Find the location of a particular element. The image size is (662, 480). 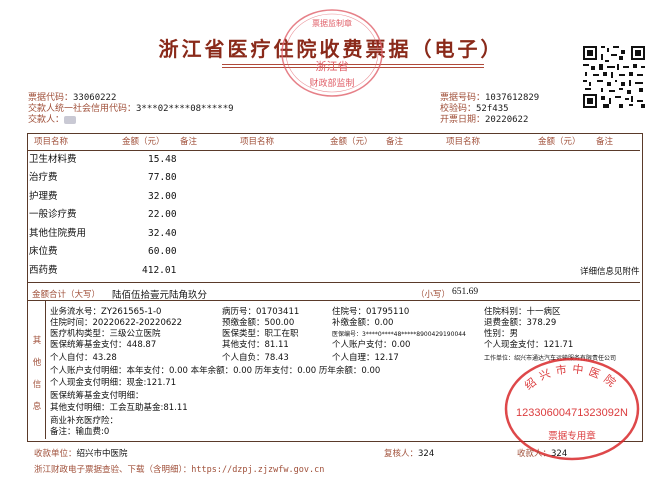

cashier: 收款人：324 is located at coordinates (542, 454).